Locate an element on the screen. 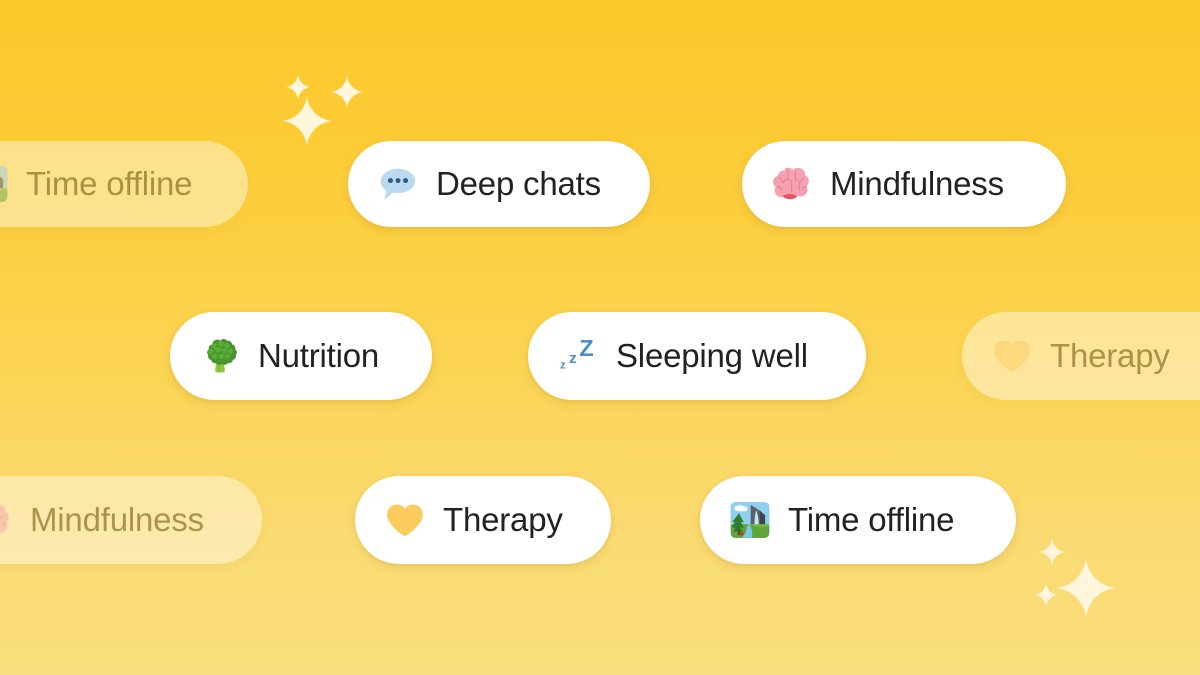 Image resolution: width=1200 pixels, height=675 pixels. chip-mindfulness: Mindfulness is located at coordinates (904, 184).